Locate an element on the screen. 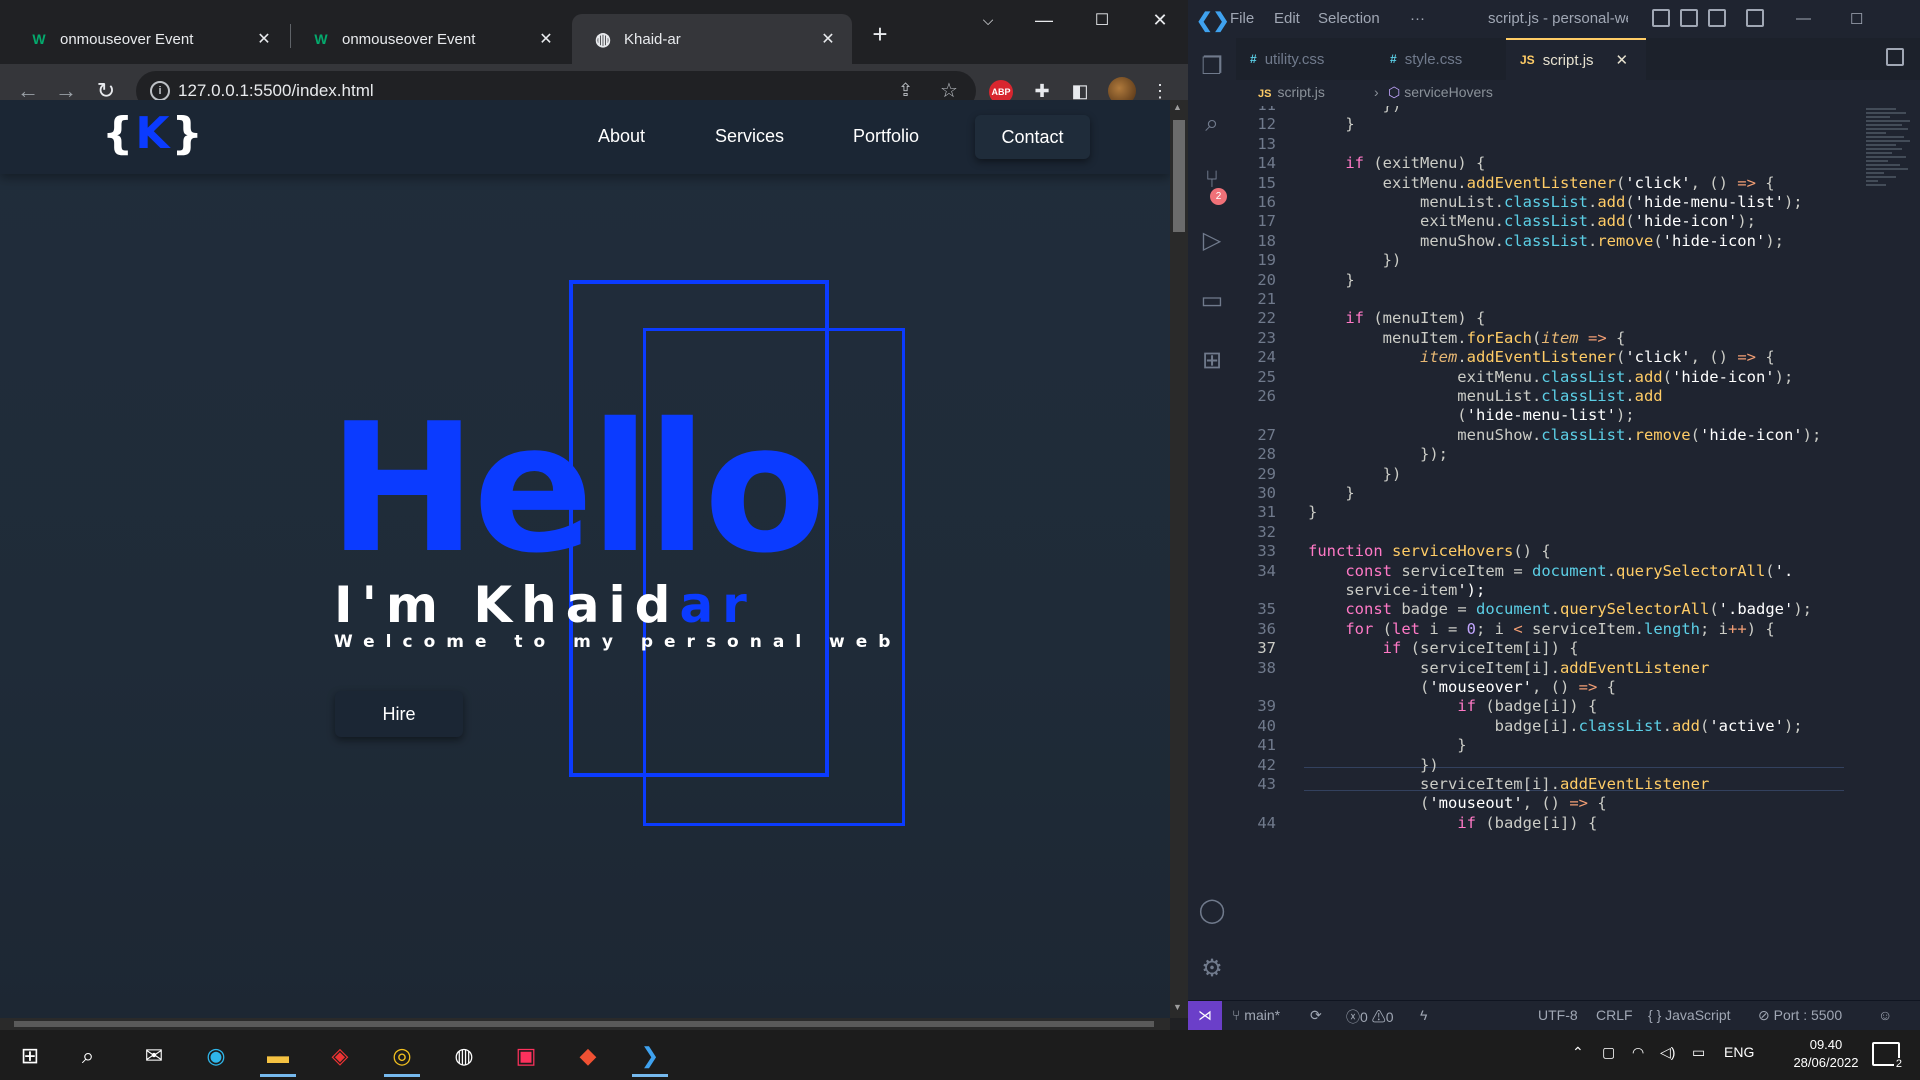 This screenshot has width=1920, height=1080. system-clock: 09.40 28/06/2022 is located at coordinates (1826, 1054).